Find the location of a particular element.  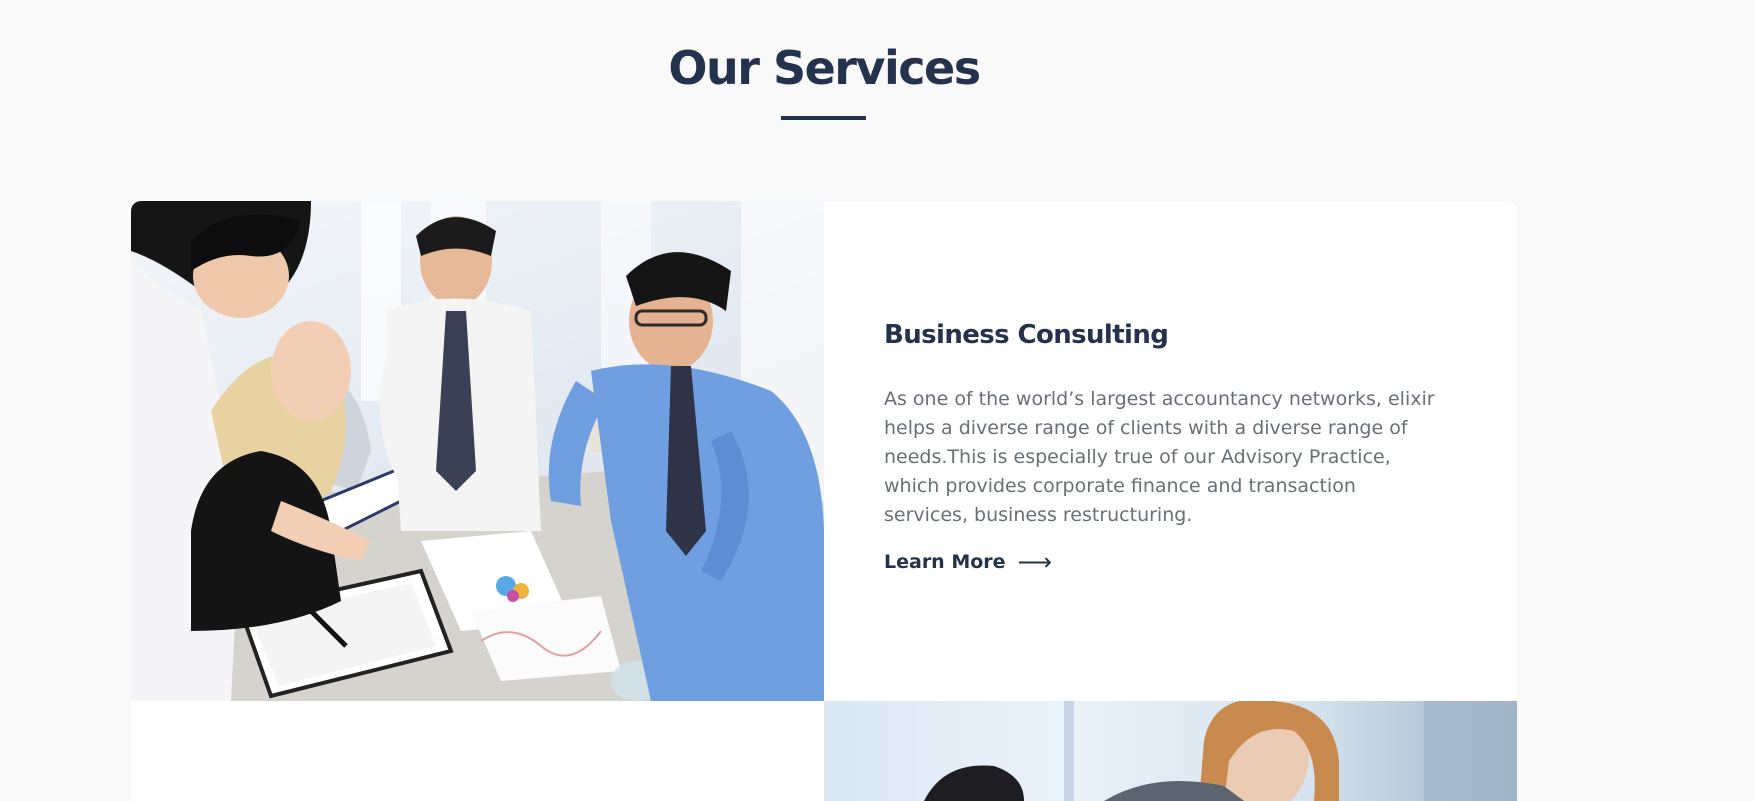

next-service-panel is located at coordinates (477, 751).